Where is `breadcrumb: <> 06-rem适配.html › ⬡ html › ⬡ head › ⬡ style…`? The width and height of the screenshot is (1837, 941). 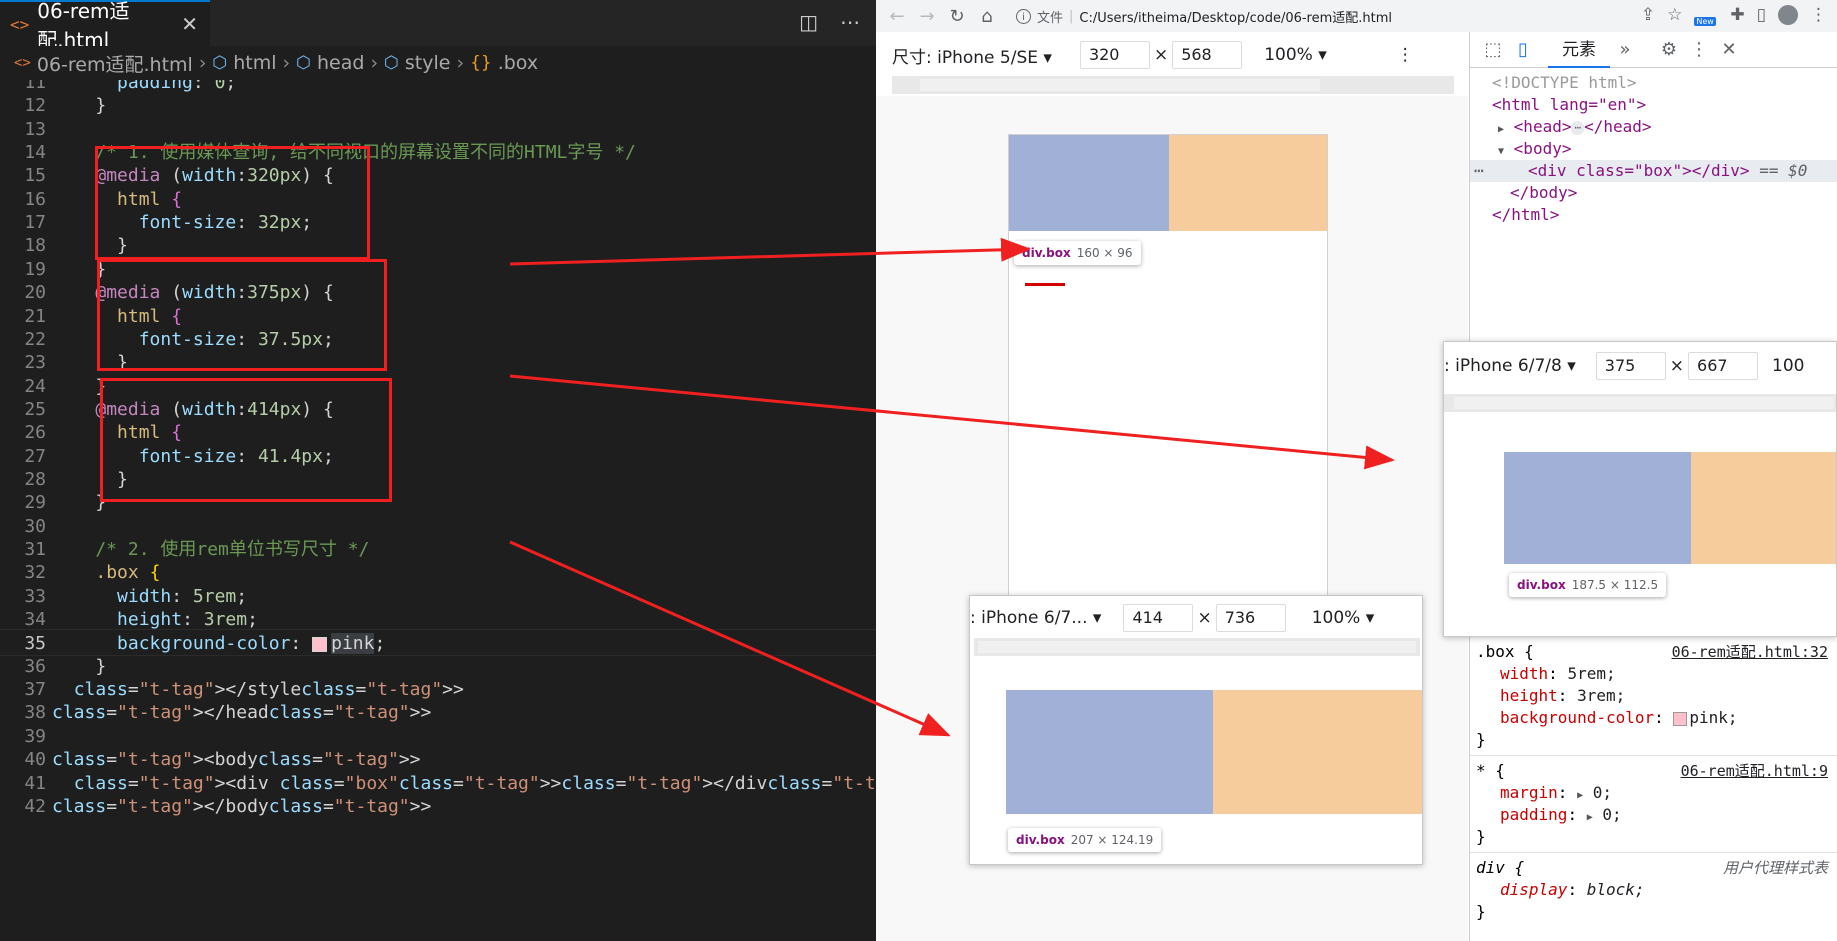 breadcrumb: <> 06-rem适配.html › ⬡ html › ⬡ head › ⬡ style… is located at coordinates (438, 63).